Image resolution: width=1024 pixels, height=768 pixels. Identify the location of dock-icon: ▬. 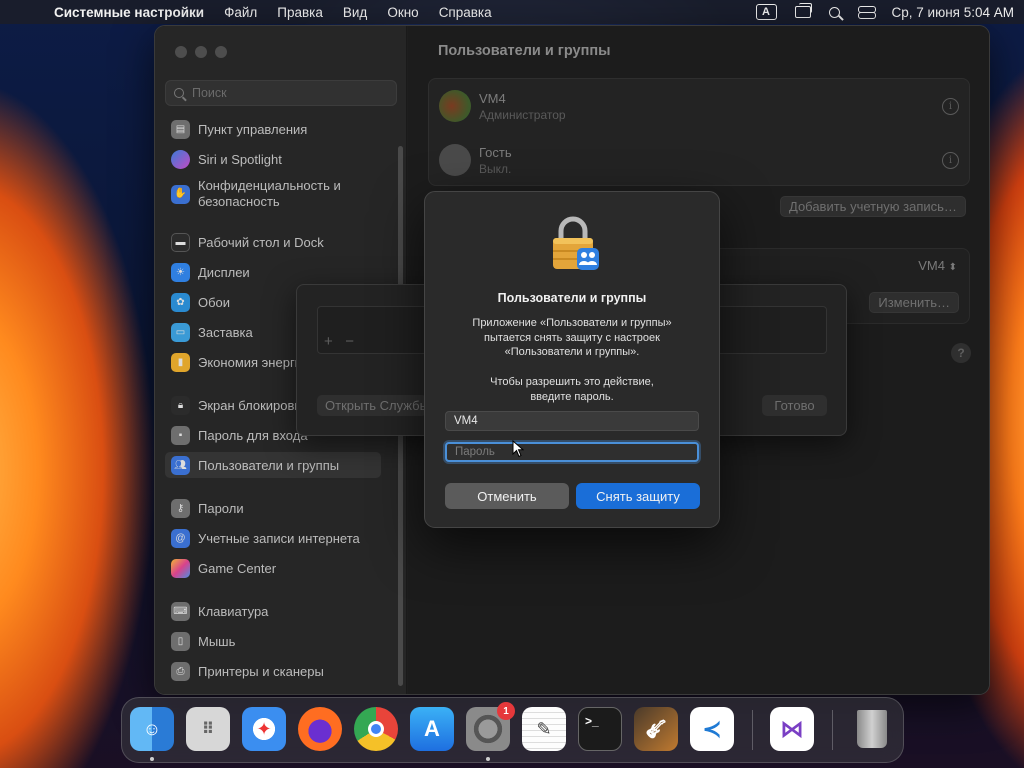
(180, 242).